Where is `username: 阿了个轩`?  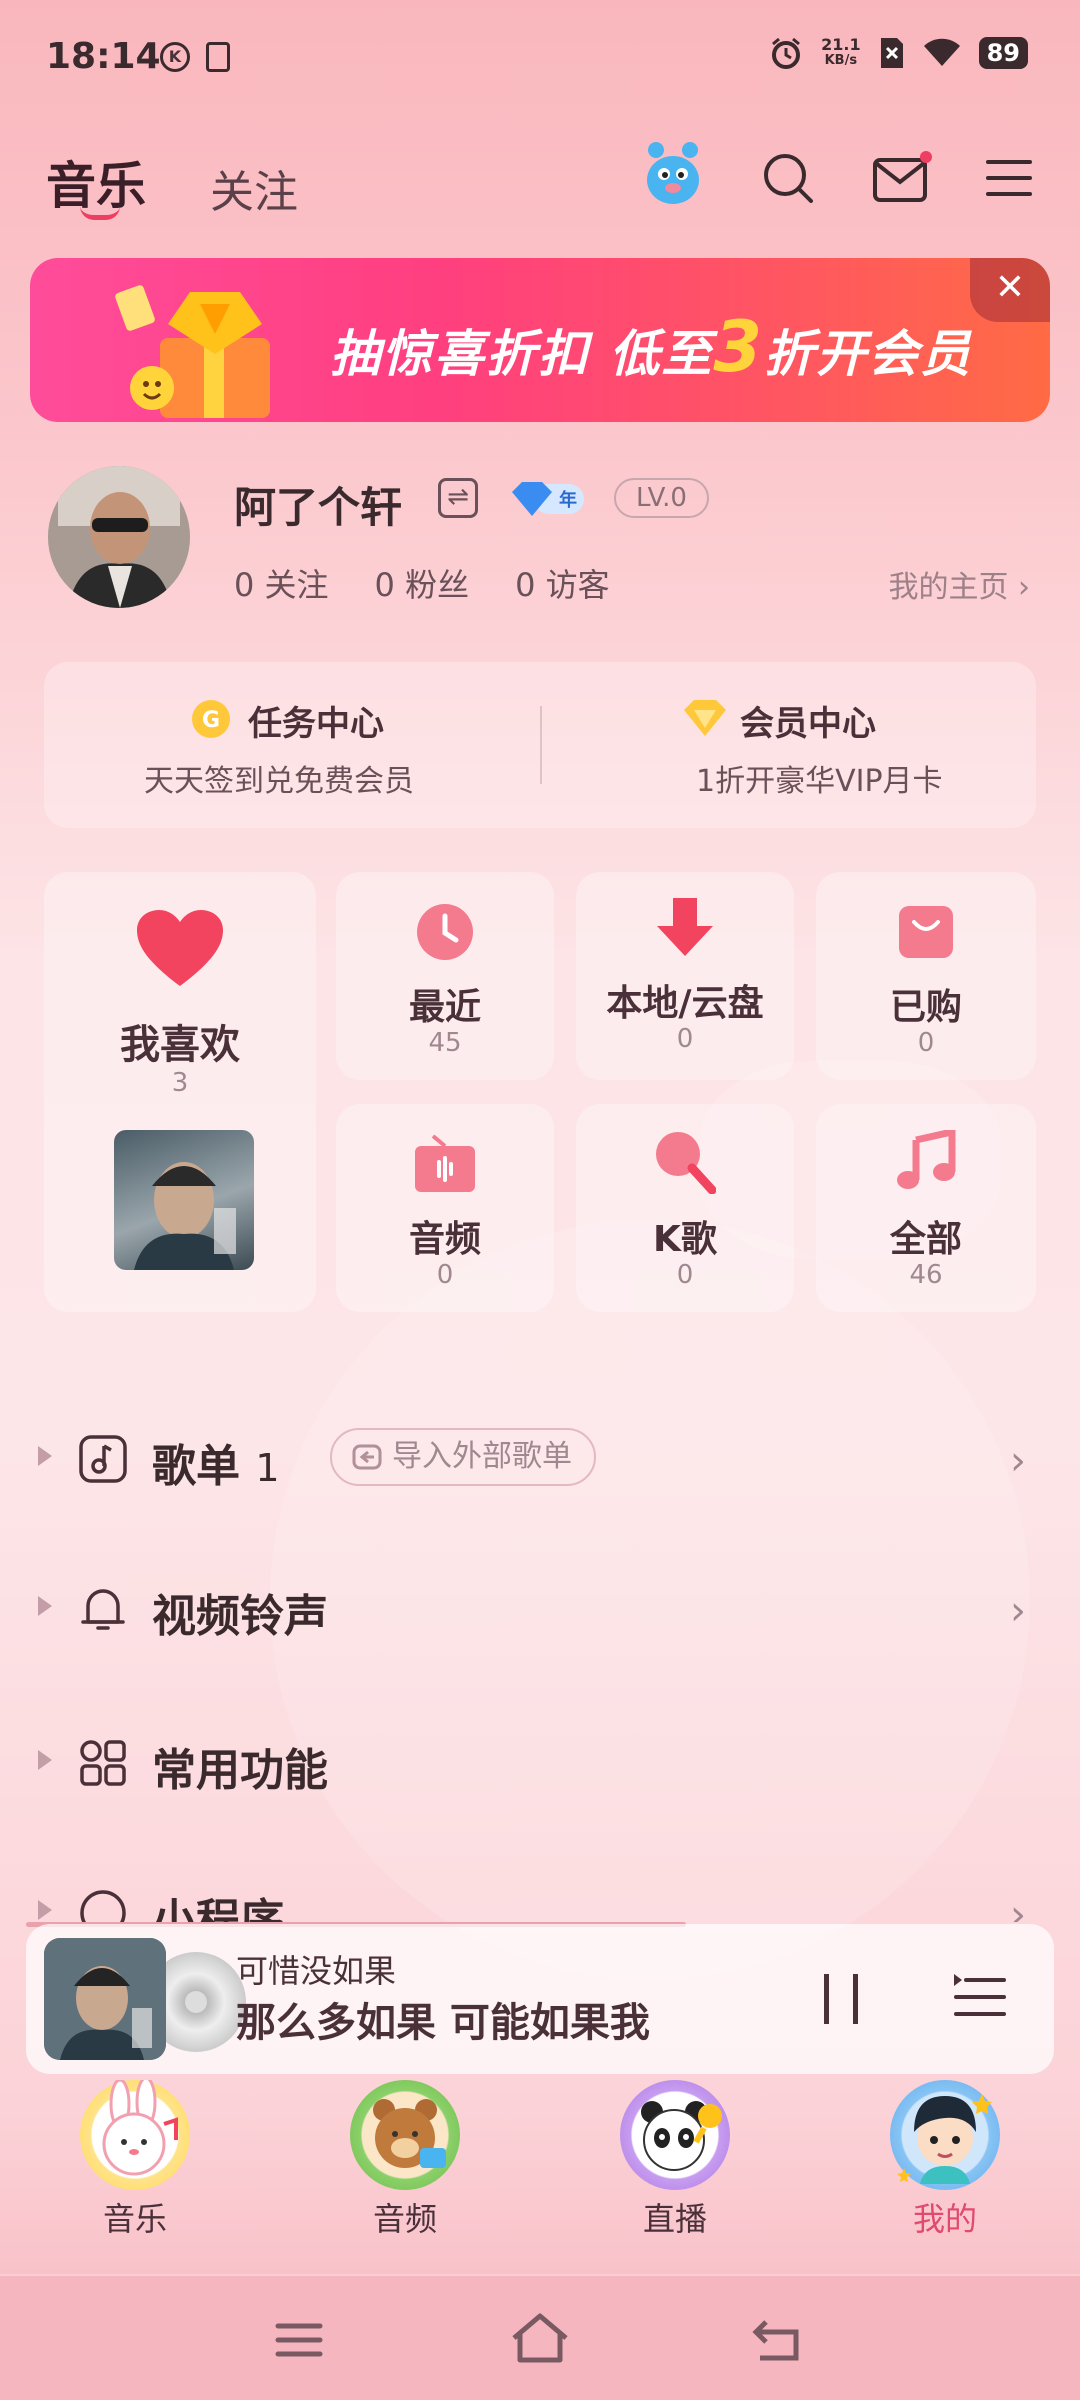 username: 阿了个轩 is located at coordinates (318, 504).